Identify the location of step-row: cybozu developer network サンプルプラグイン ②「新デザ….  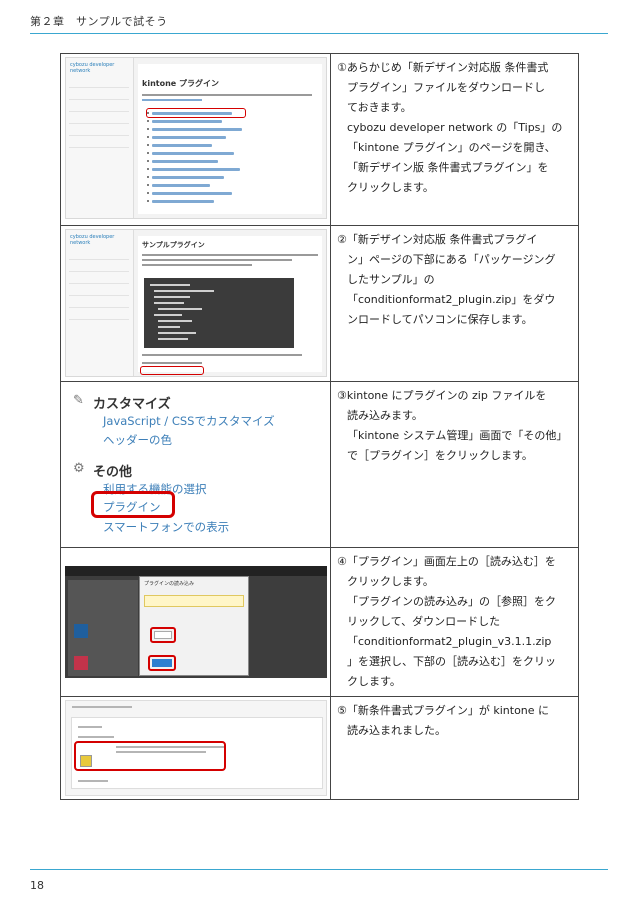
(319, 303).